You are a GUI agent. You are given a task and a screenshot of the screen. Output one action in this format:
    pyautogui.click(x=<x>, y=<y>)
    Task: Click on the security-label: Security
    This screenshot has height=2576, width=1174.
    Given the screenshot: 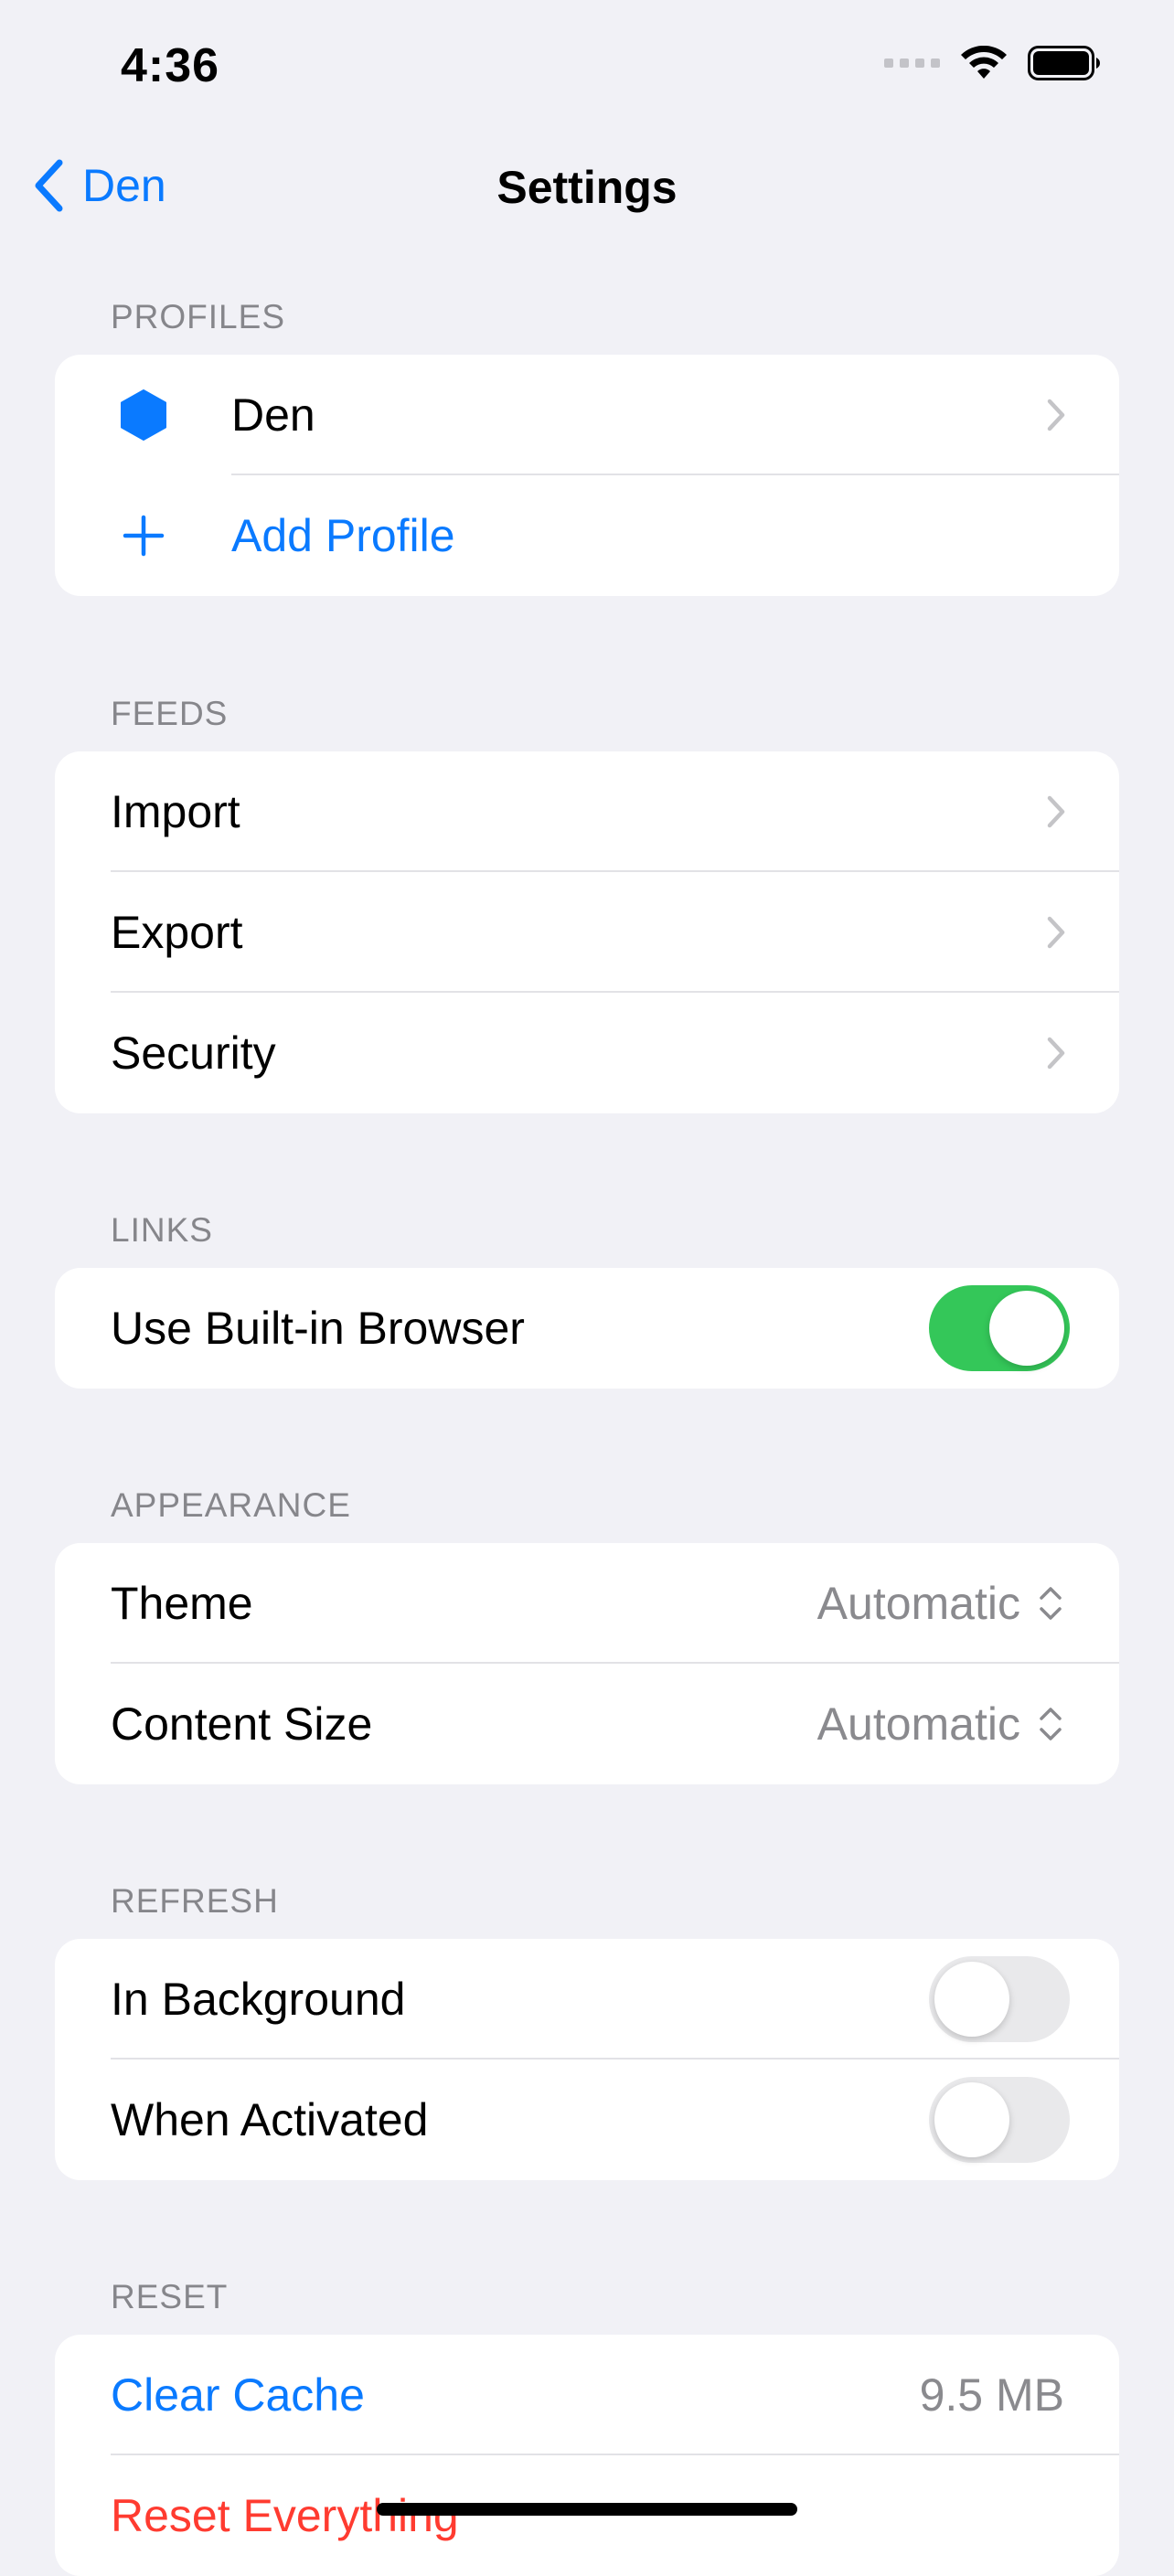 What is the action you would take?
    pyautogui.click(x=193, y=1053)
    